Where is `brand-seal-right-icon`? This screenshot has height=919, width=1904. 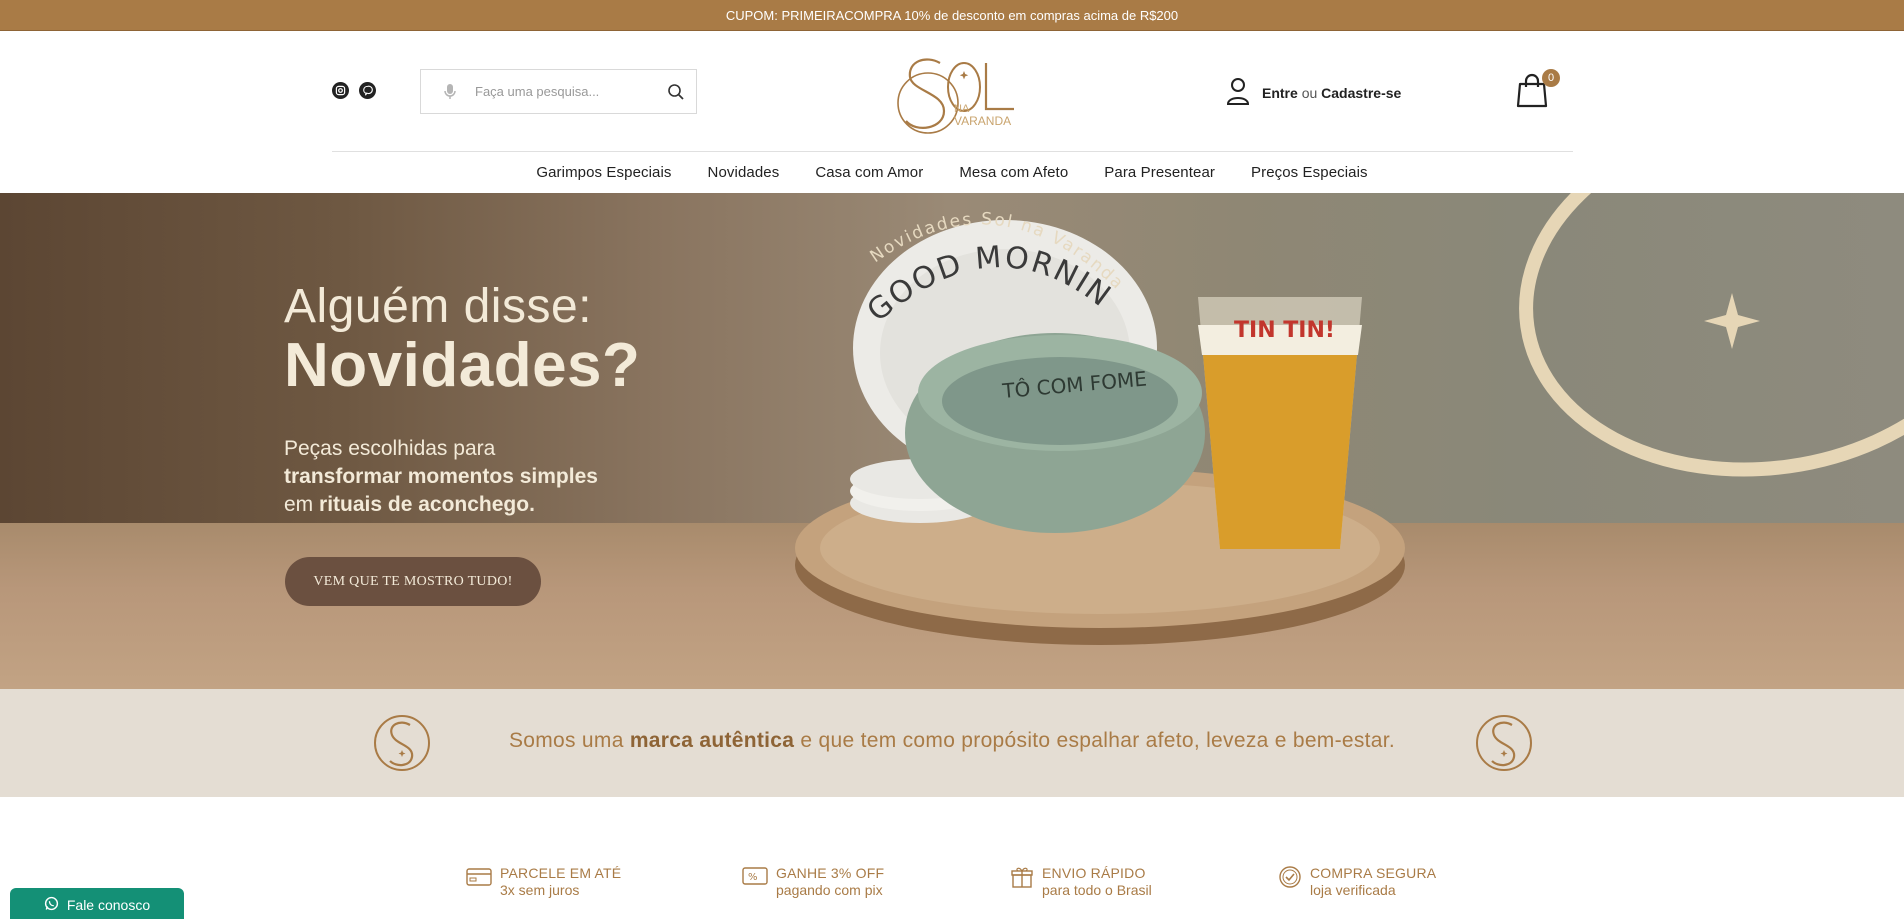
brand-seal-right-icon is located at coordinates (1504, 743).